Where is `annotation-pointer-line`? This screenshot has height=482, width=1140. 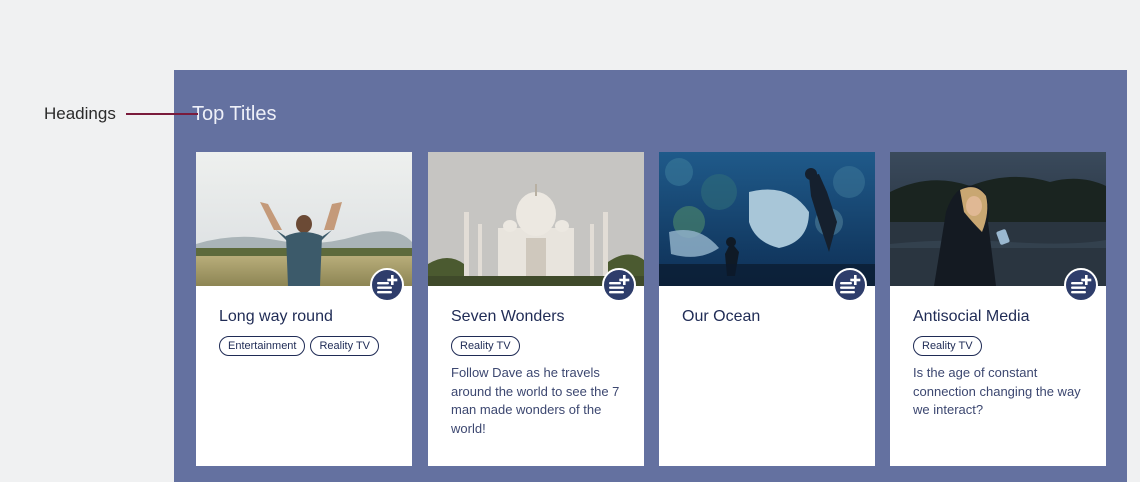 annotation-pointer-line is located at coordinates (162, 114).